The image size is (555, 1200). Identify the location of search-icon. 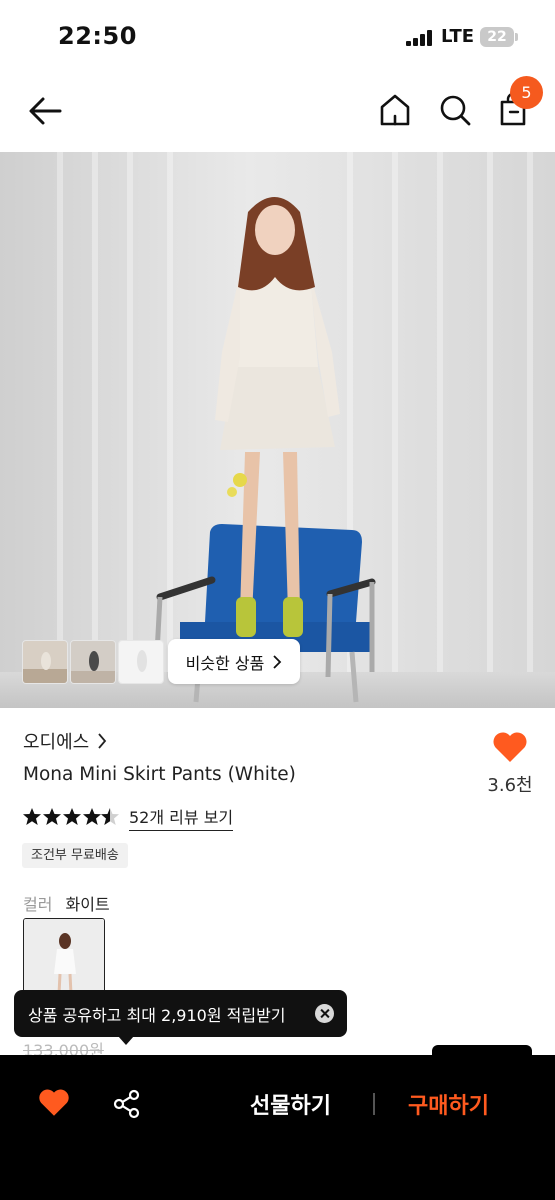
(455, 110).